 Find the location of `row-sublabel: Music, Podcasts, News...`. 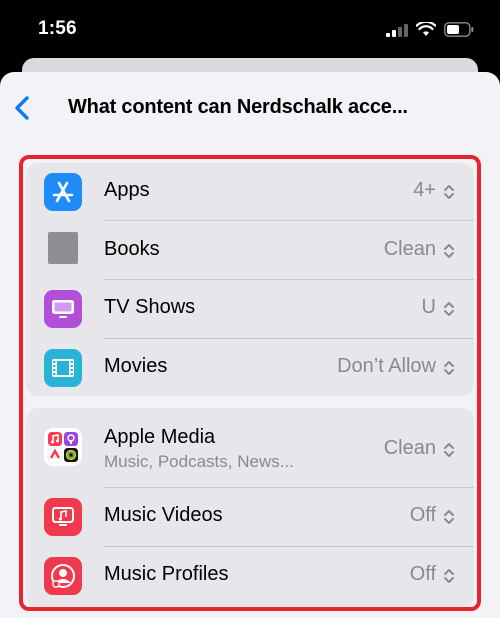

row-sublabel: Music, Podcasts, News... is located at coordinates (199, 461).